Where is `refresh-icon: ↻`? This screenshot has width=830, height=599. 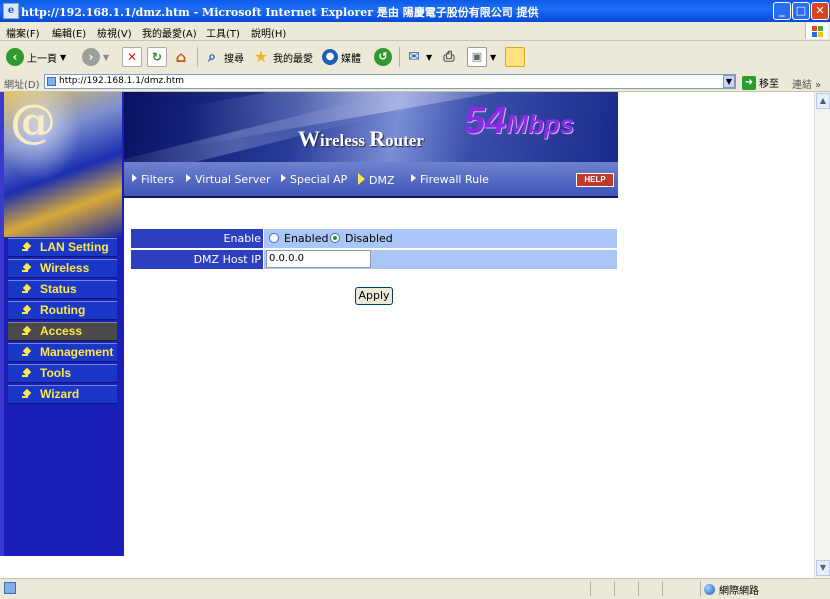 refresh-icon: ↻ is located at coordinates (157, 57).